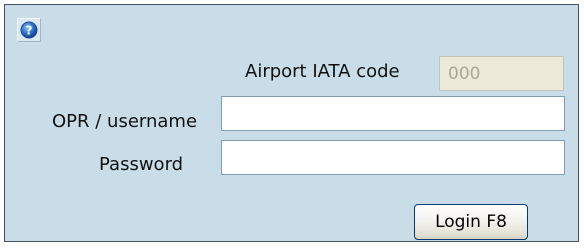 This screenshot has width=584, height=248. Describe the element at coordinates (393, 113) in the screenshot. I see `username-input` at that location.